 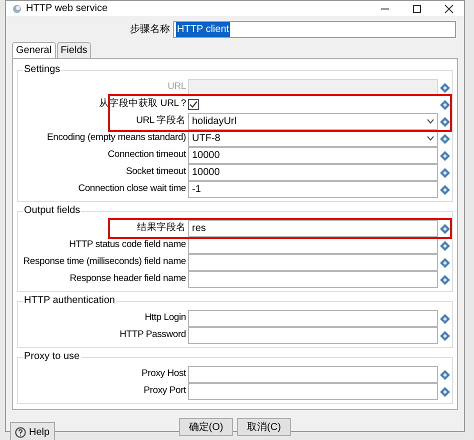 What do you see at coordinates (67, 9) in the screenshot?
I see `window-title: HTTP web service` at bounding box center [67, 9].